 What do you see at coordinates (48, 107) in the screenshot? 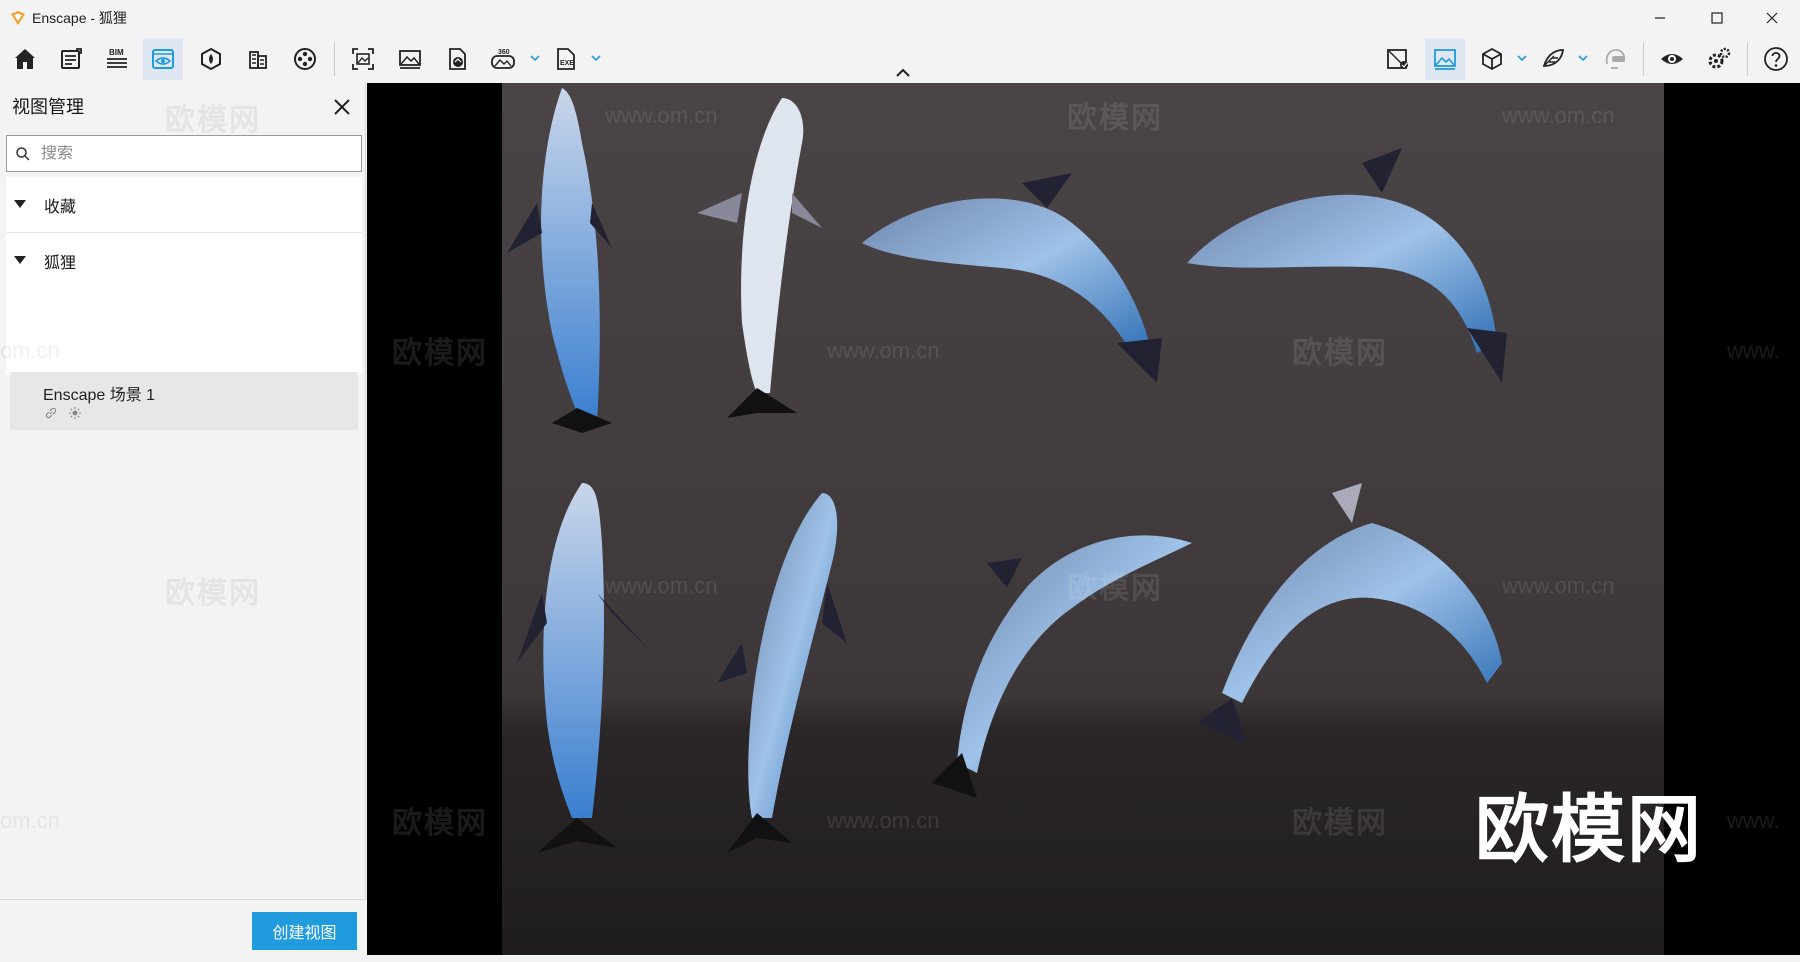
I see `panel-title: 视图管理` at bounding box center [48, 107].